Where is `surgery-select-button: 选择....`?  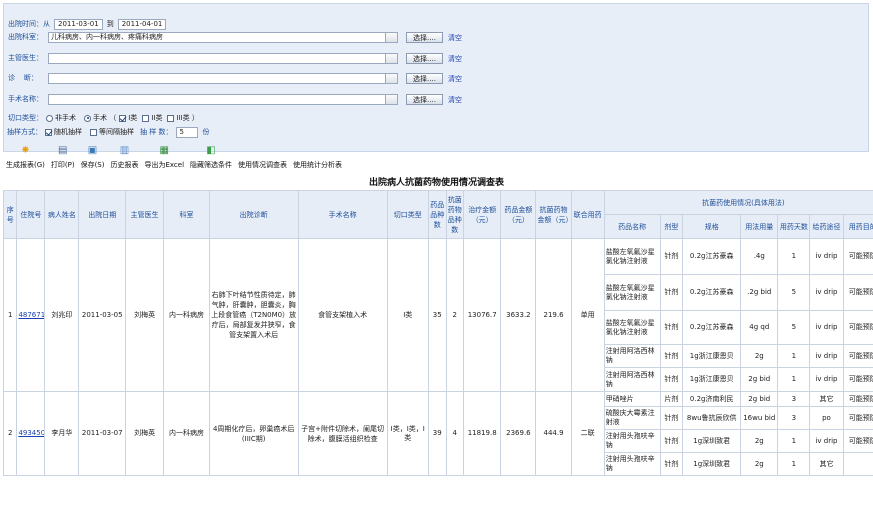
surgery-select-button: 选择.... is located at coordinates (424, 99).